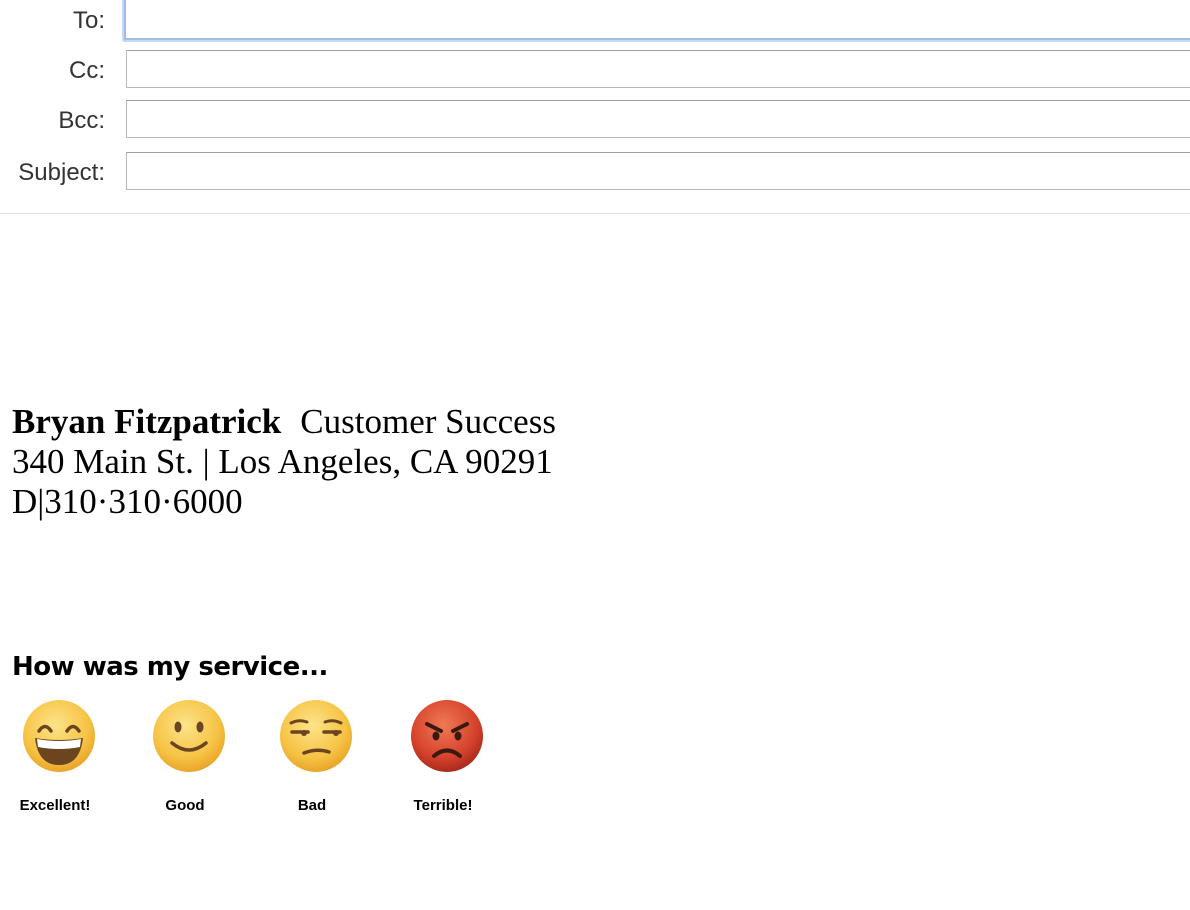 Image resolution: width=1190 pixels, height=910 pixels. I want to click on rating-terrible: Terrible!, so click(443, 762).